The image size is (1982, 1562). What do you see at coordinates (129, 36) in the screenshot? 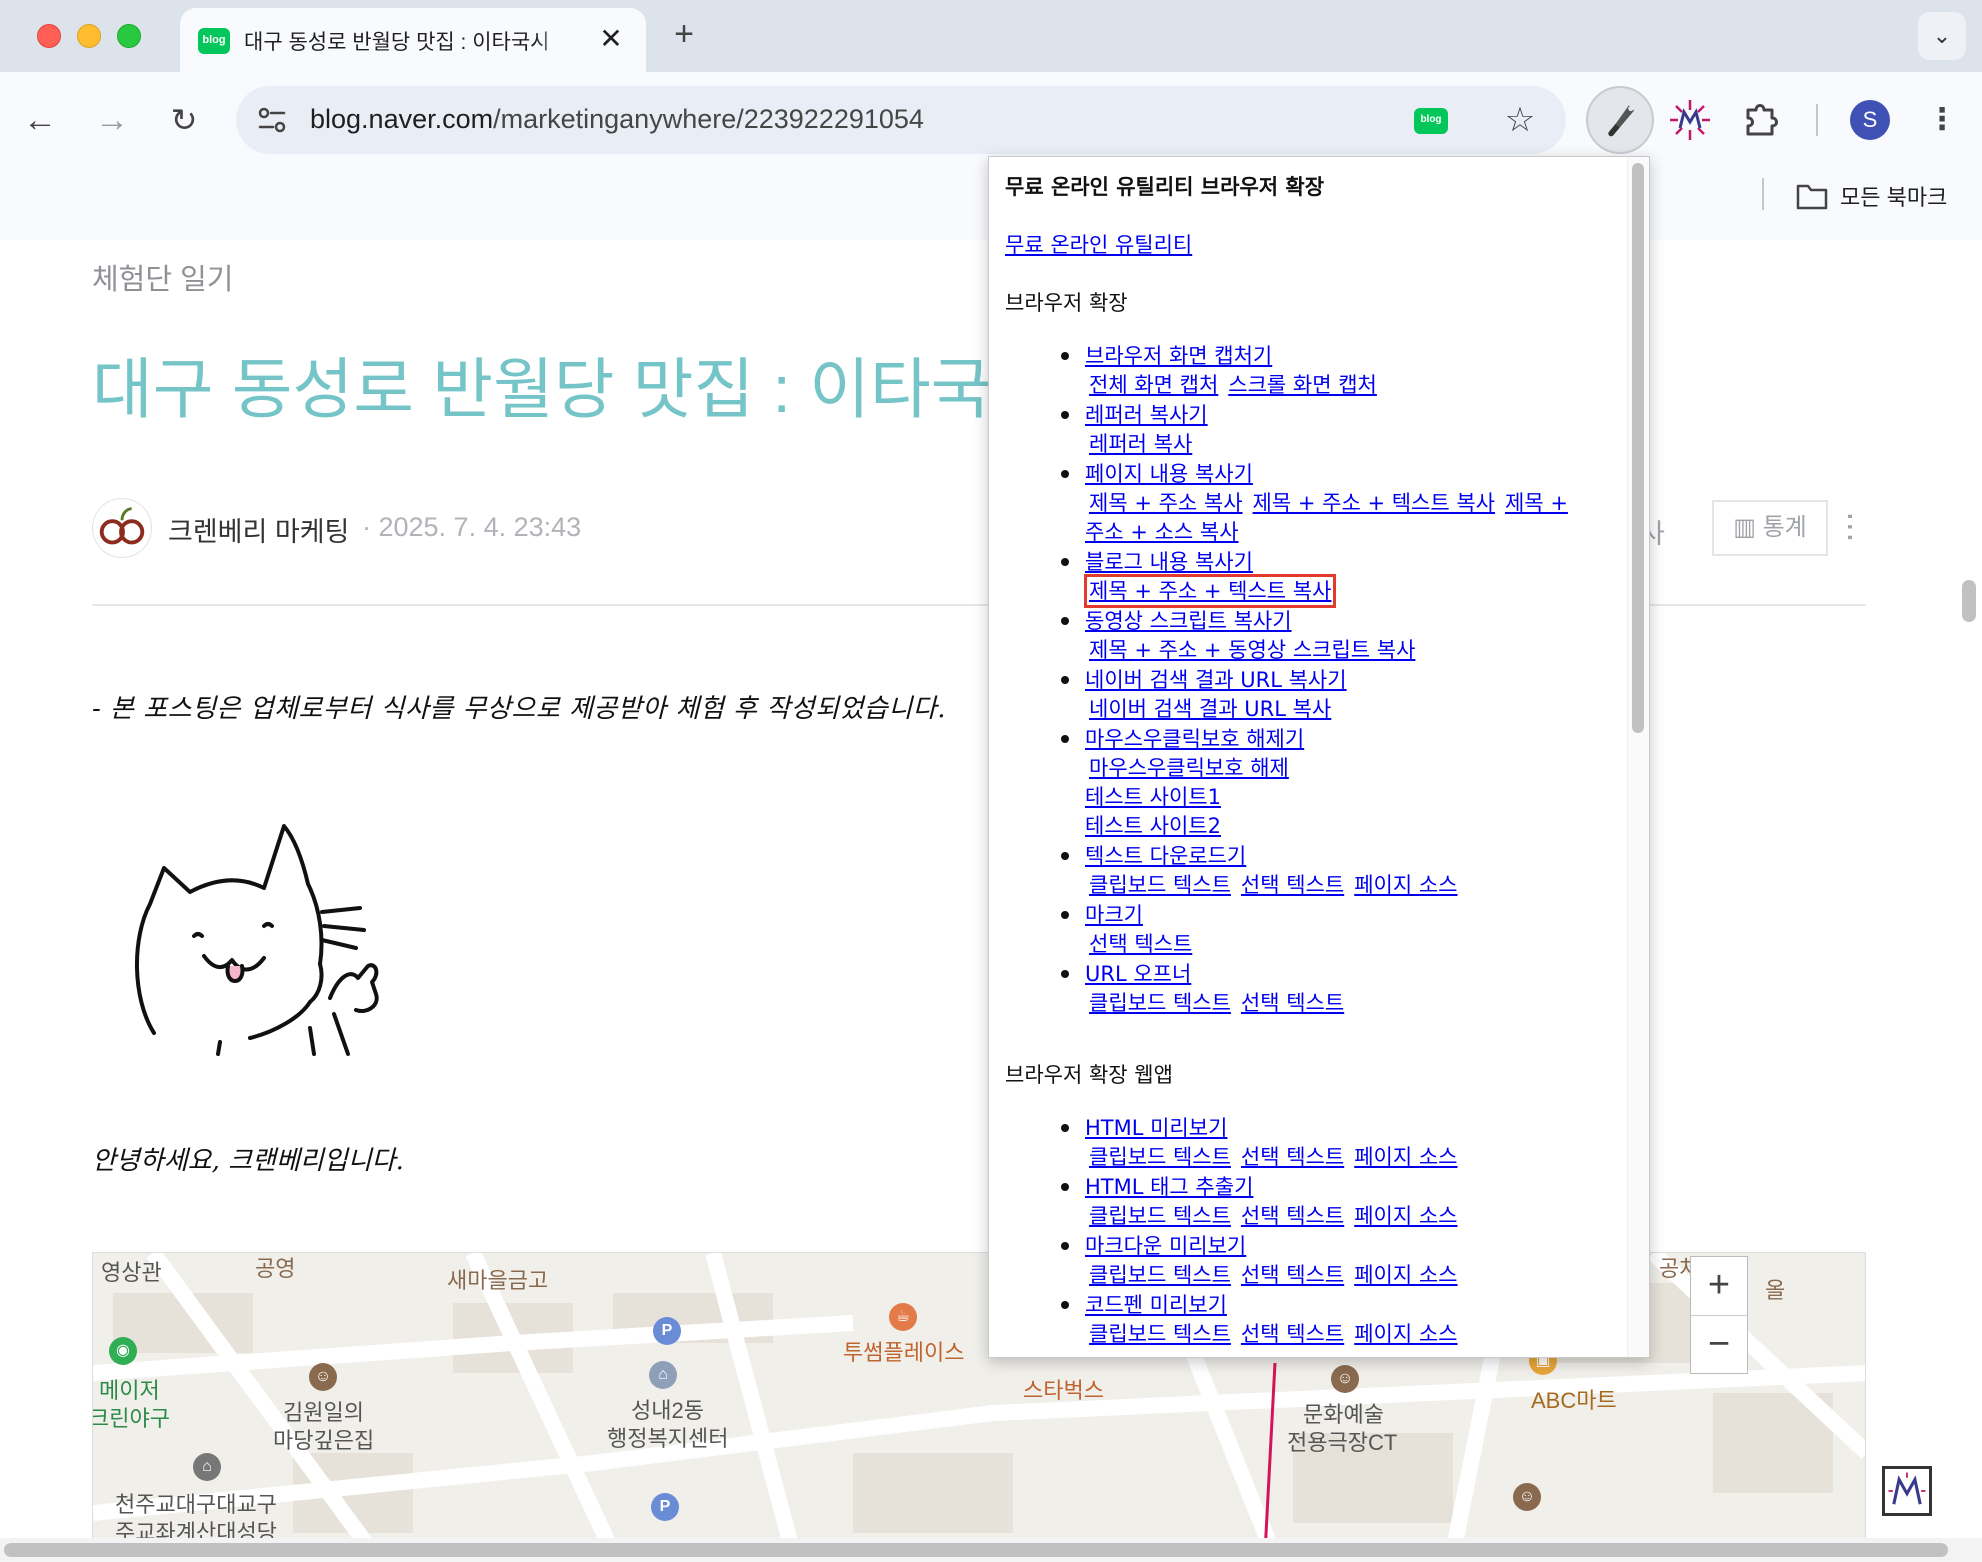
I see `window-zoom-button` at bounding box center [129, 36].